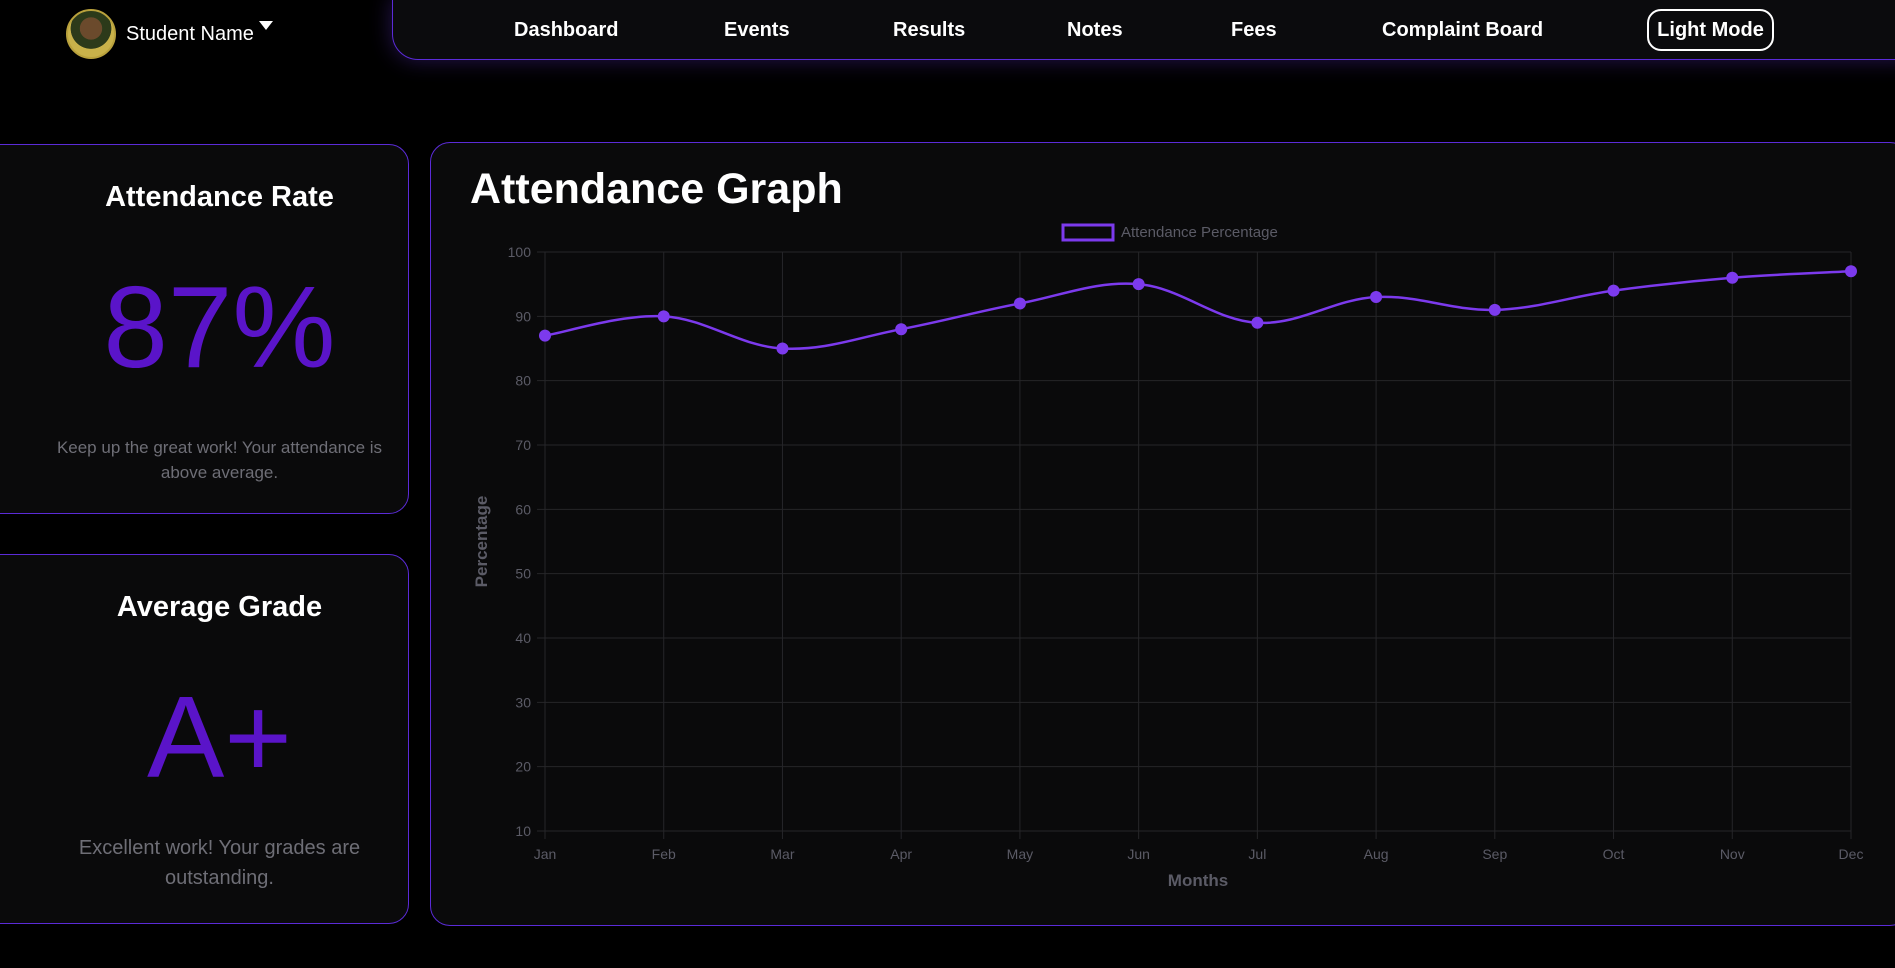  What do you see at coordinates (1732, 854) in the screenshot?
I see `x-tick-label: Nov` at bounding box center [1732, 854].